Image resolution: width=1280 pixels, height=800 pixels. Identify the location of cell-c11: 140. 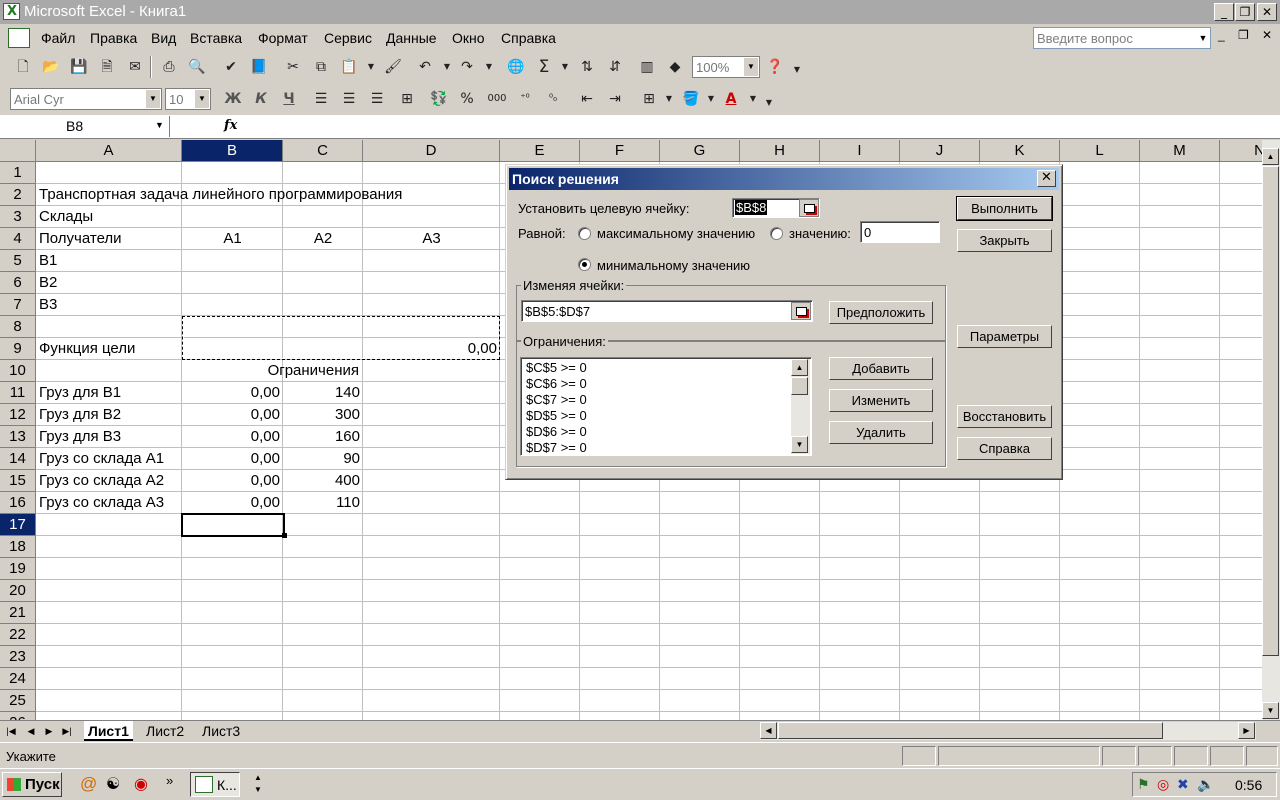
(323, 393).